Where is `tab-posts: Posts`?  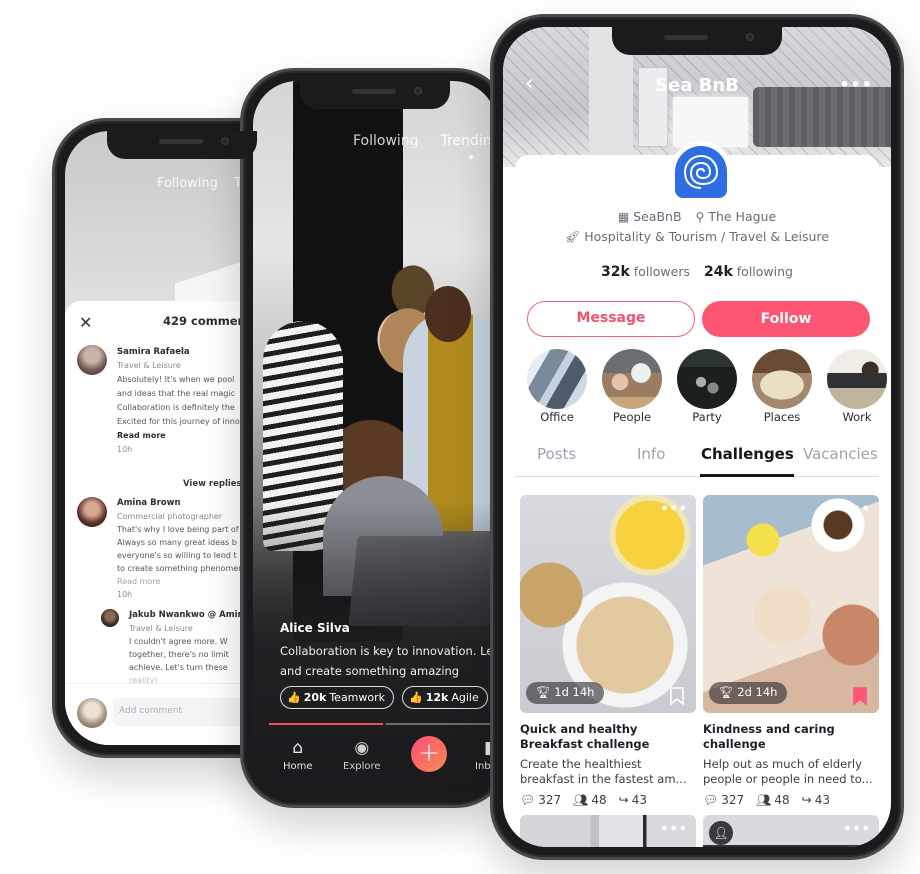 tab-posts: Posts is located at coordinates (556, 454).